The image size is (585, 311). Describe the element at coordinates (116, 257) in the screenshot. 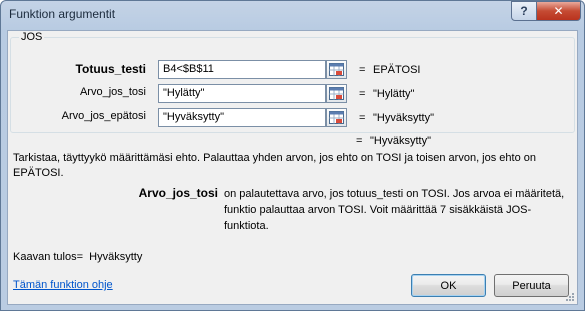

I see `formula-result-value: Hyväksytty` at that location.